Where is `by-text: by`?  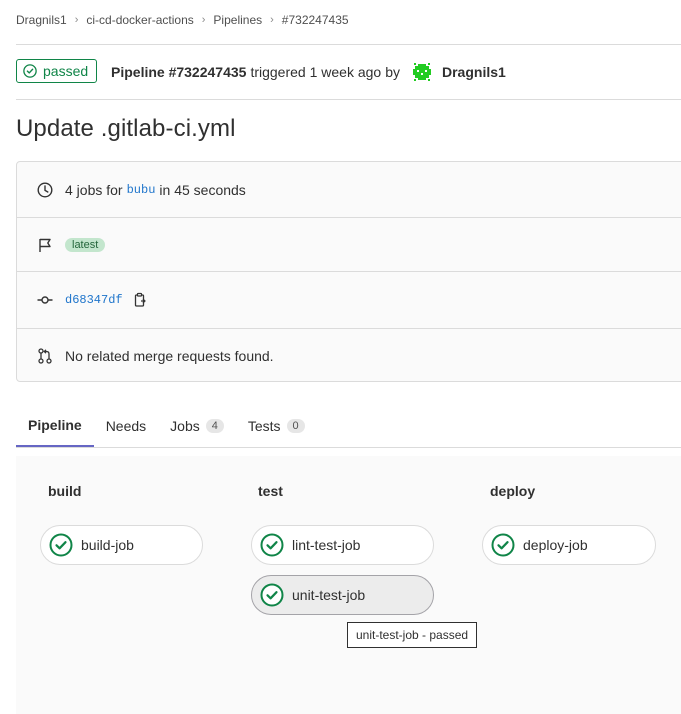
by-text: by is located at coordinates (392, 72).